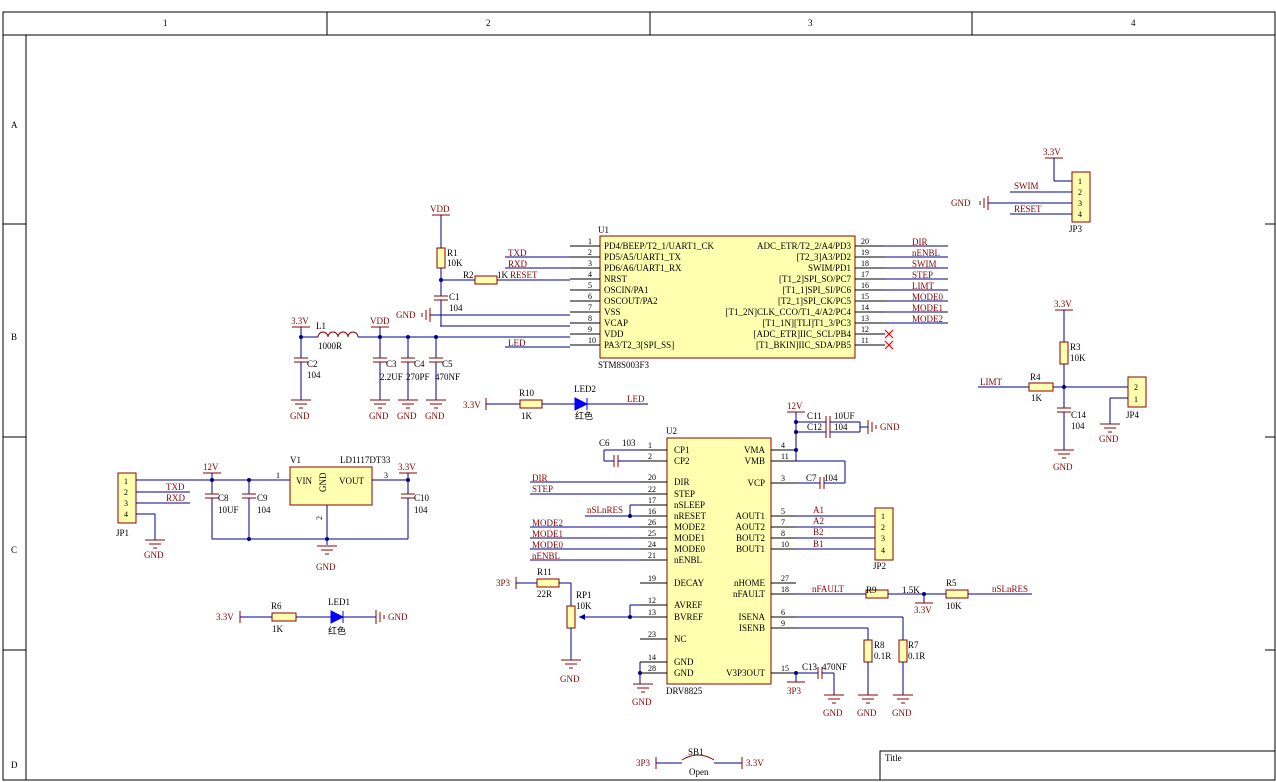 The image size is (1276, 782). Describe the element at coordinates (652, 657) in the screenshot. I see `u2-pin-14-number-14: 14` at that location.